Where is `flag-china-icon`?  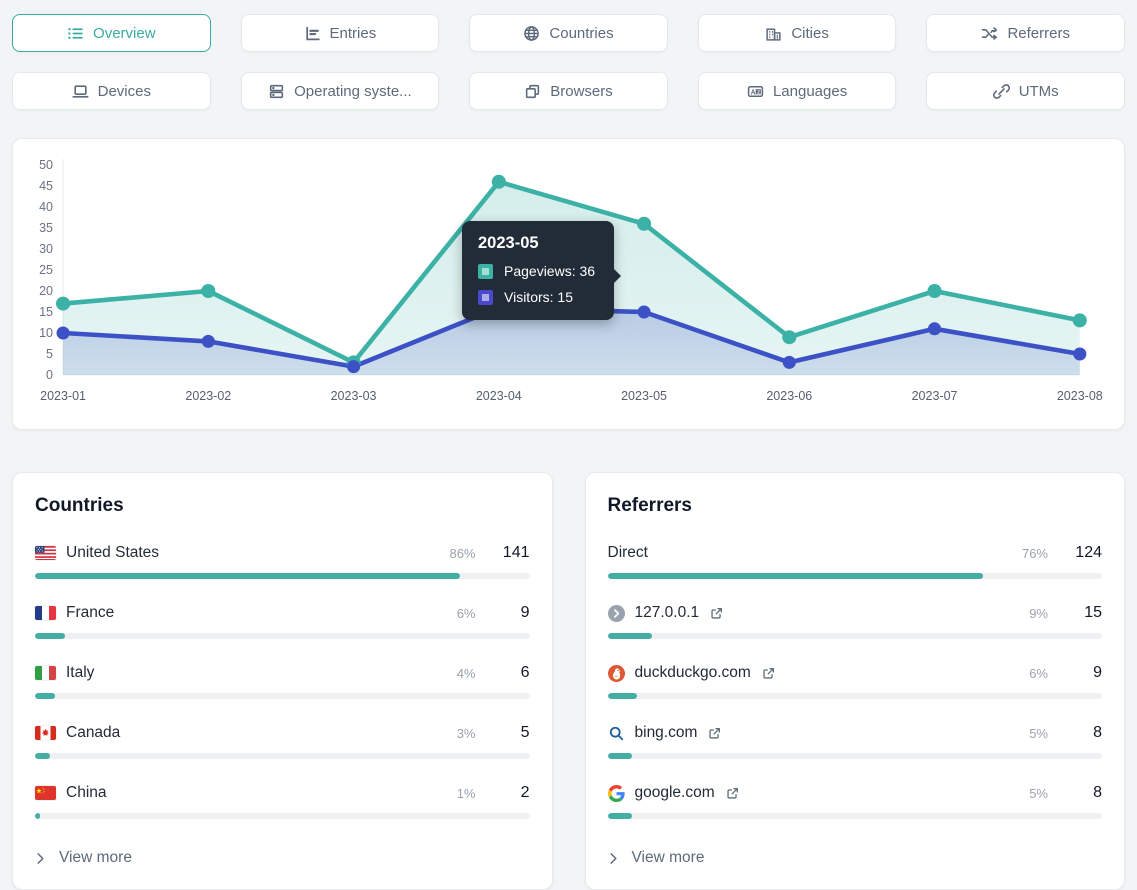 flag-china-icon is located at coordinates (45, 793).